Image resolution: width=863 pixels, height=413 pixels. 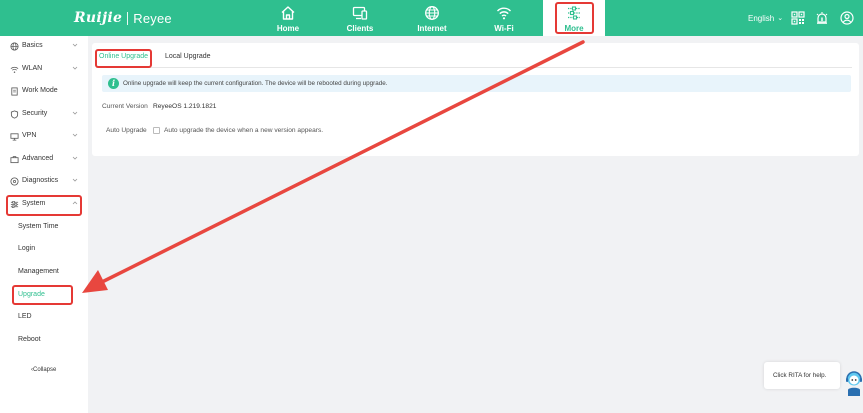 What do you see at coordinates (123, 56) in the screenshot?
I see `tab-online-upgrade: Online Upgrade` at bounding box center [123, 56].